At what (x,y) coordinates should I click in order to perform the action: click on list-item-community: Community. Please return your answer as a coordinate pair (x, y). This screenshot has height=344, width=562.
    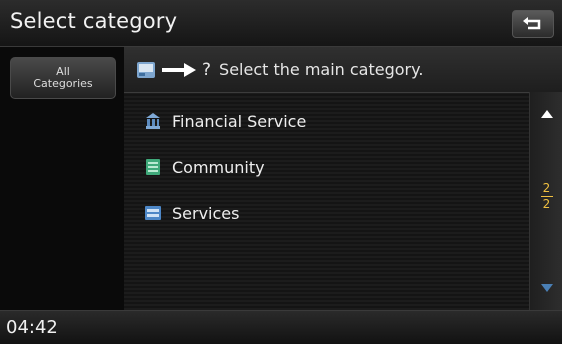
    Looking at the image, I should click on (332, 167).